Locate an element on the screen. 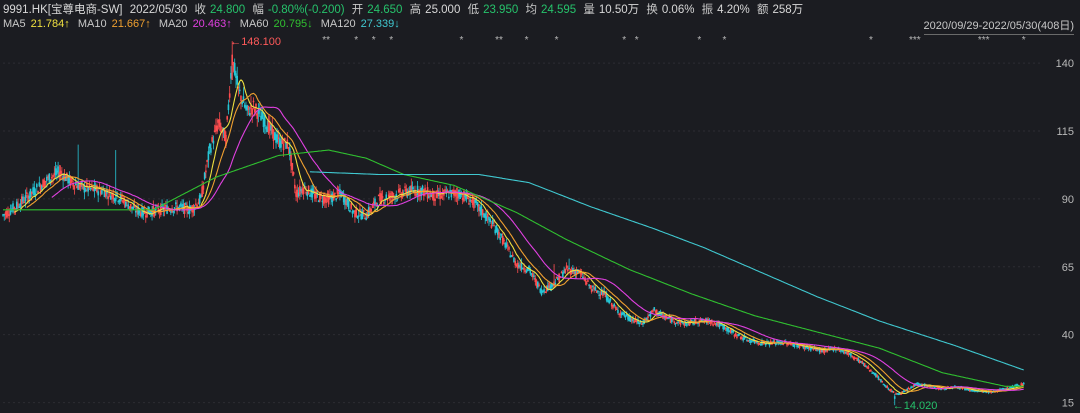 This screenshot has width=1080, height=413. y-tick-label: 15 is located at coordinates (1068, 404).